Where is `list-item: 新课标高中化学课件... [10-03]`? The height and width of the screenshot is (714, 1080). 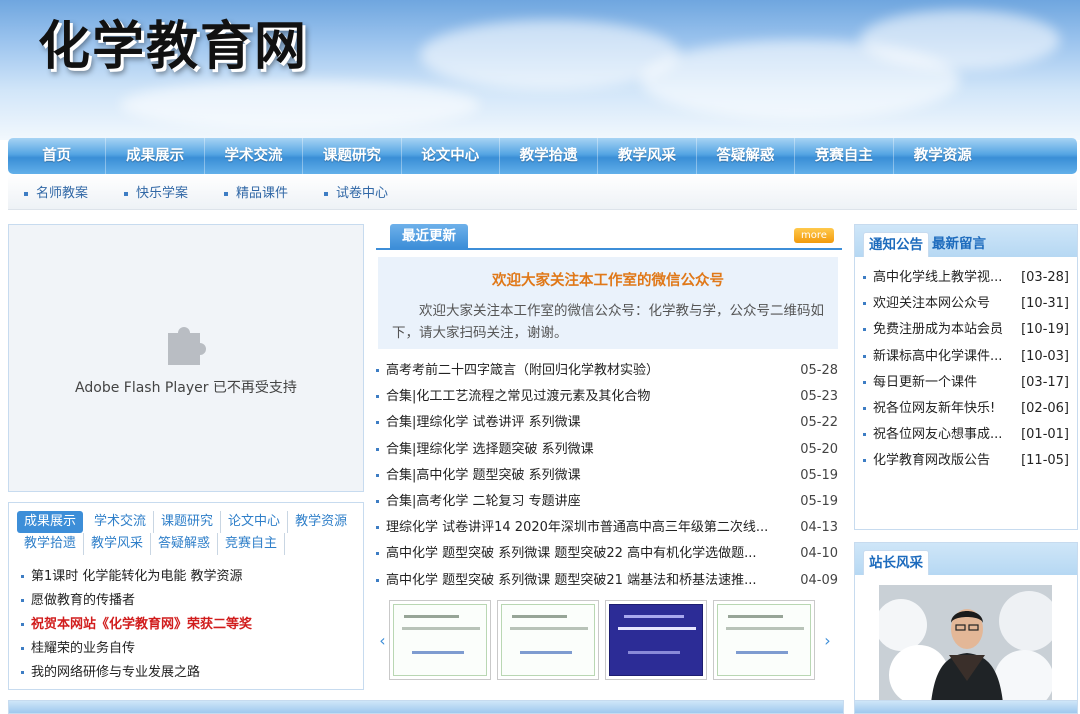 list-item: 新课标高中化学课件... [10-03] is located at coordinates (970, 357).